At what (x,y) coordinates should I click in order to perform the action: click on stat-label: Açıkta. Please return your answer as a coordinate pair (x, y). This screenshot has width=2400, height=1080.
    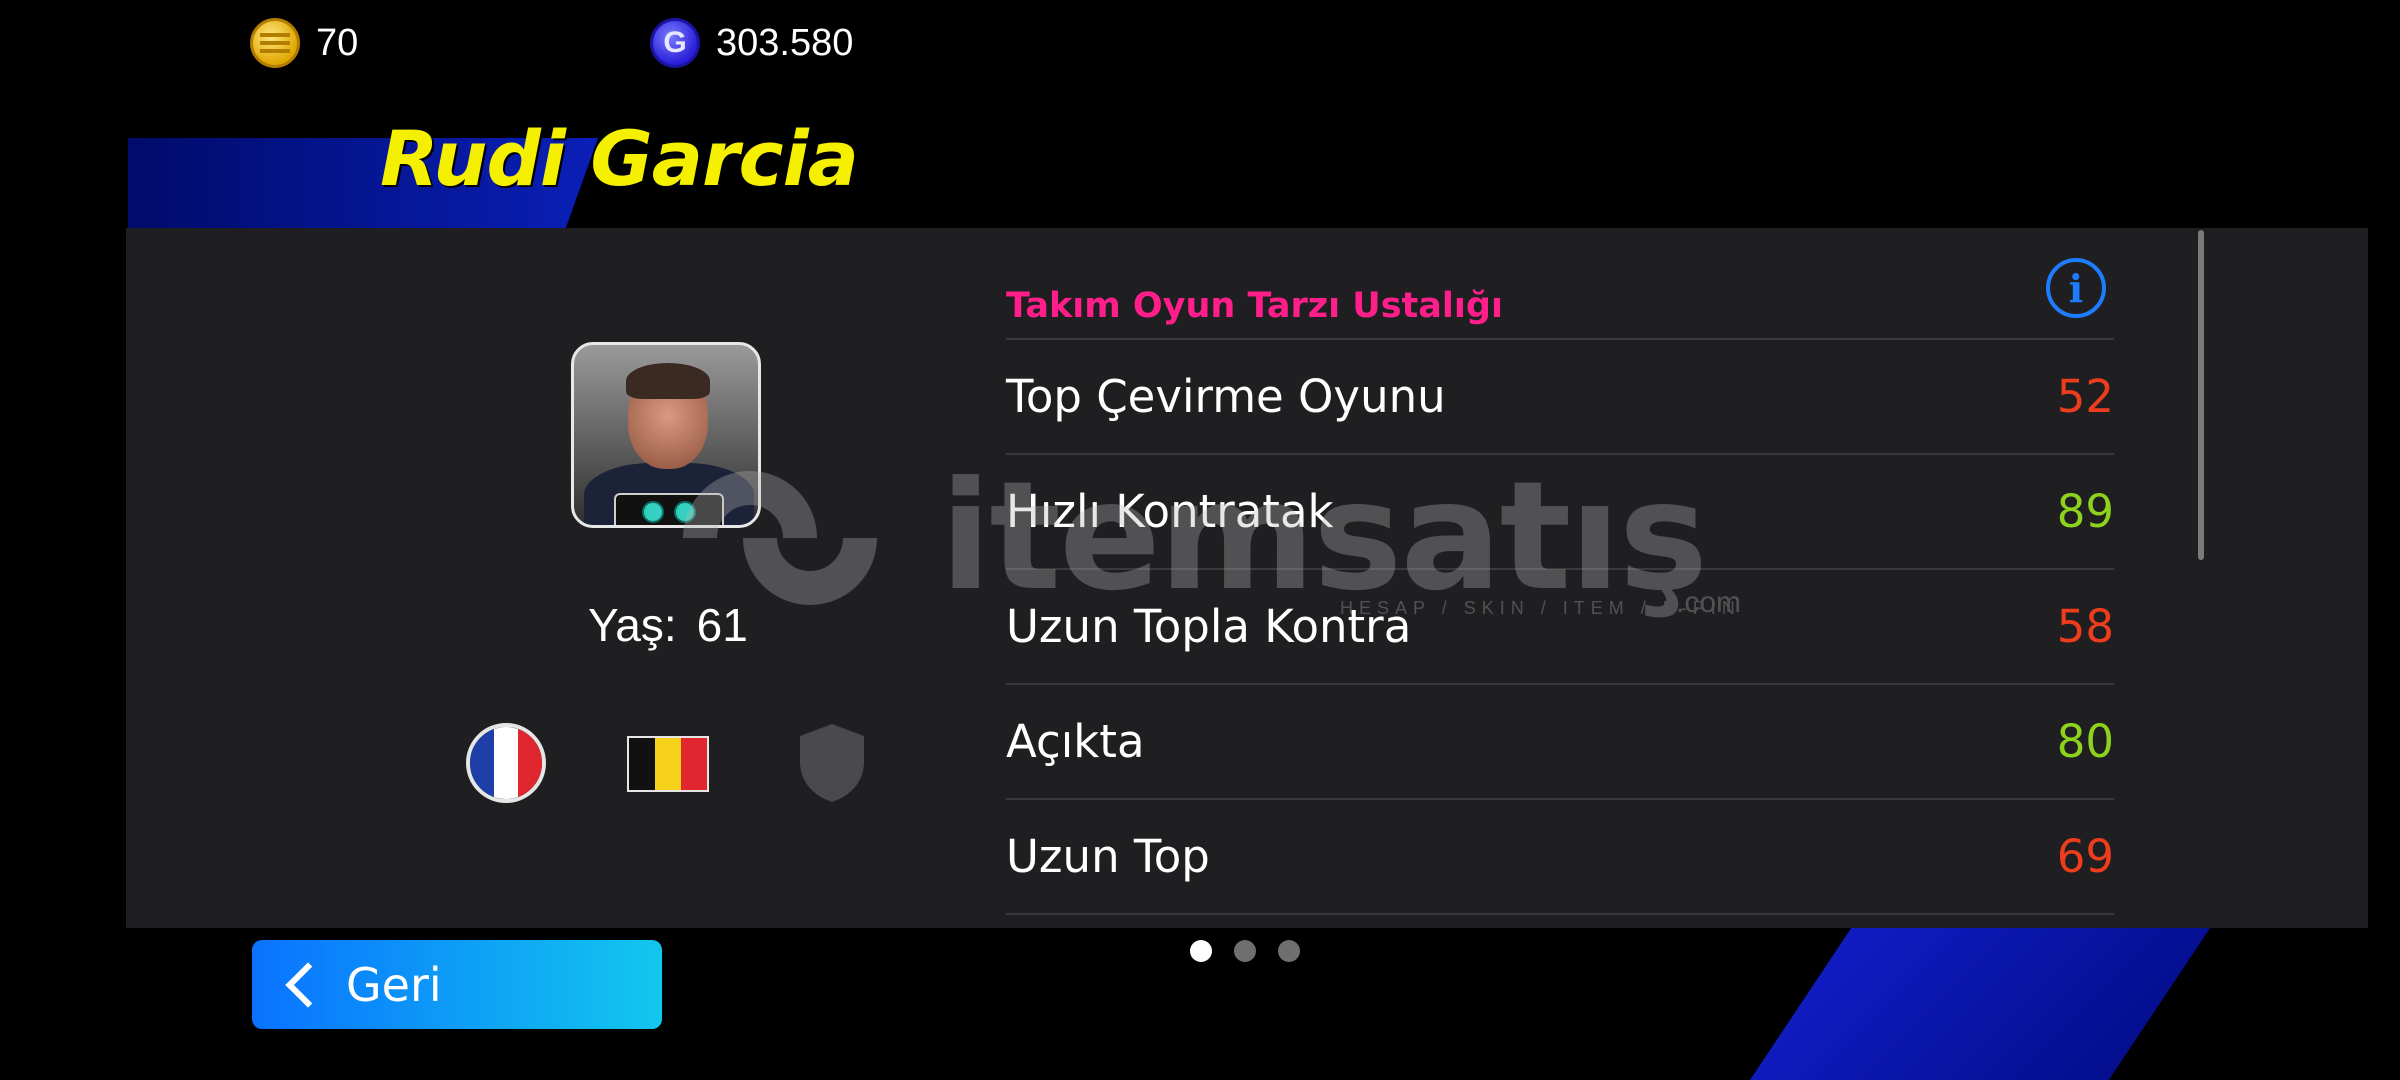
    Looking at the image, I should click on (1075, 741).